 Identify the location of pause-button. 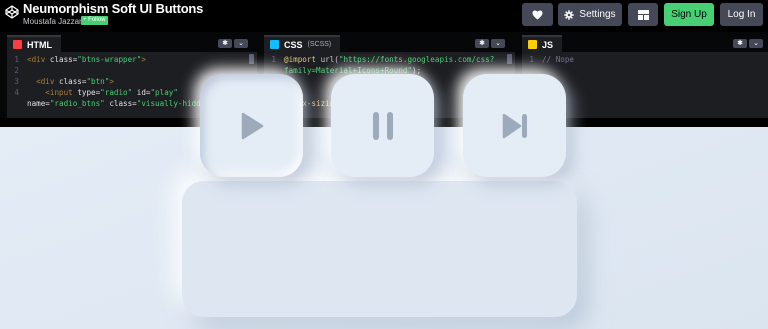
(382, 125).